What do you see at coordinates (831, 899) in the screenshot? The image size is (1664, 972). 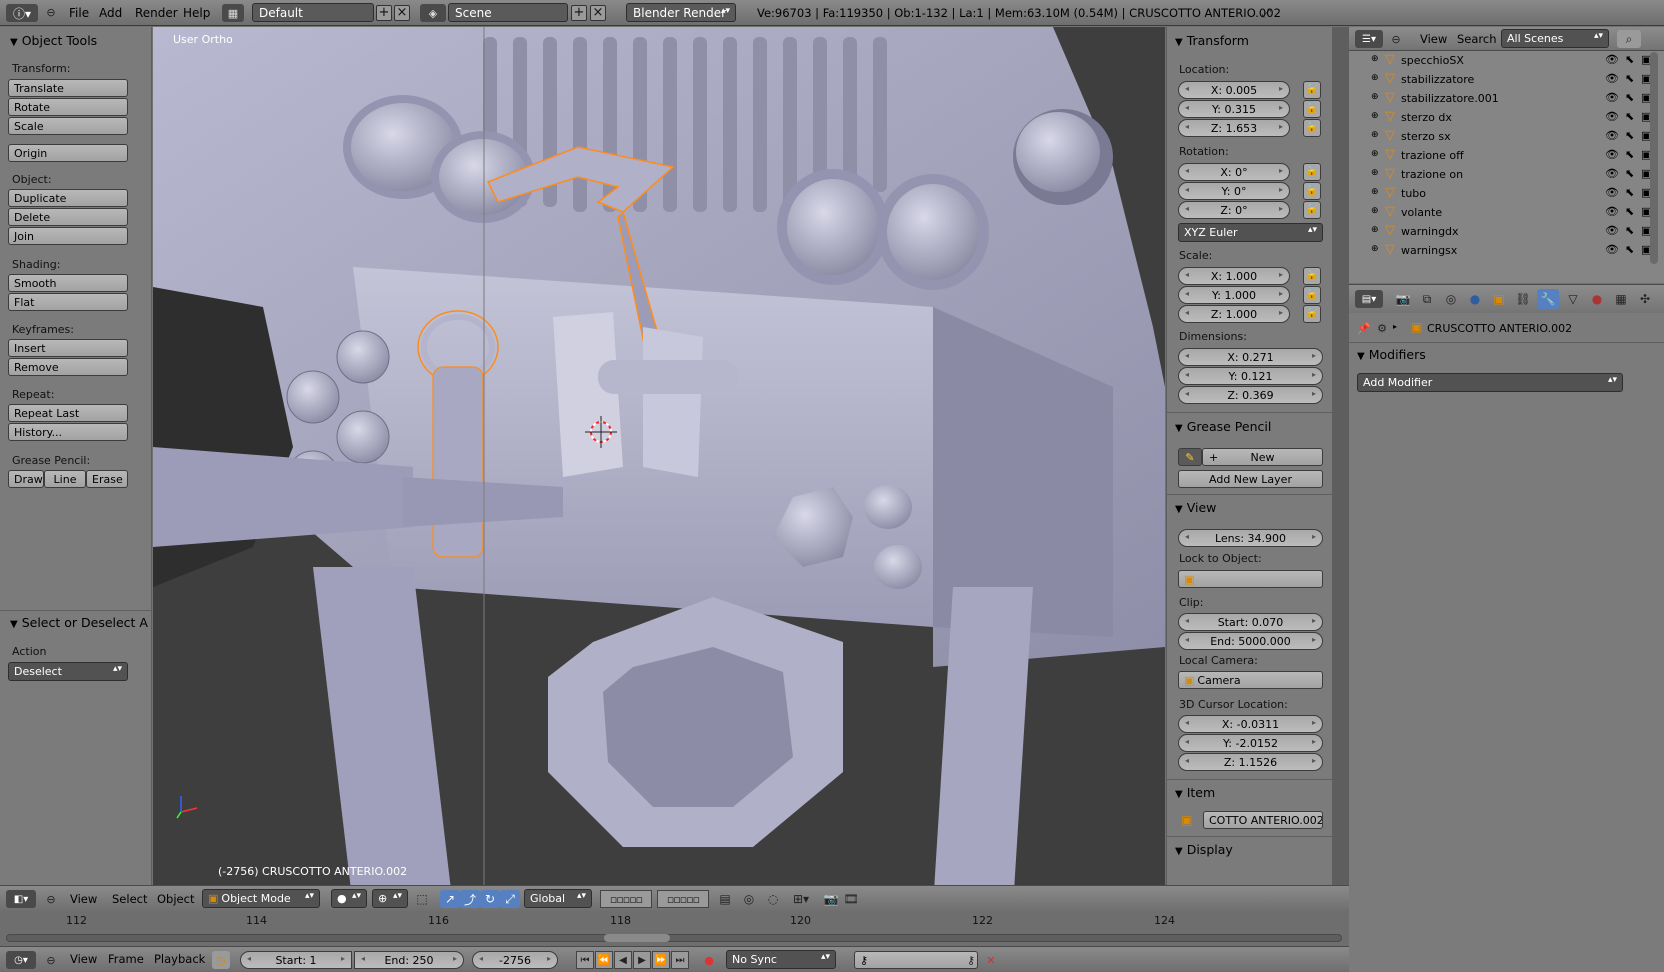 I see `render-preview-icon: 📷` at bounding box center [831, 899].